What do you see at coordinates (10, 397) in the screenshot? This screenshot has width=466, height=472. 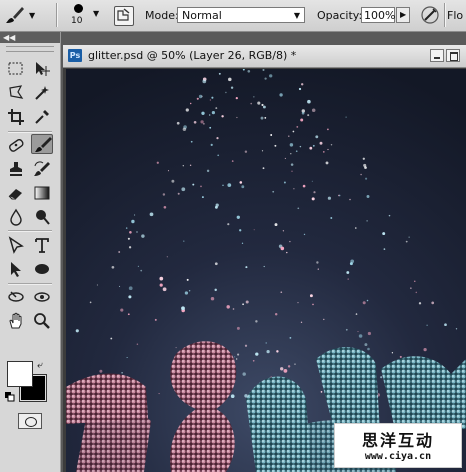 I see `default-colors-icon` at bounding box center [10, 397].